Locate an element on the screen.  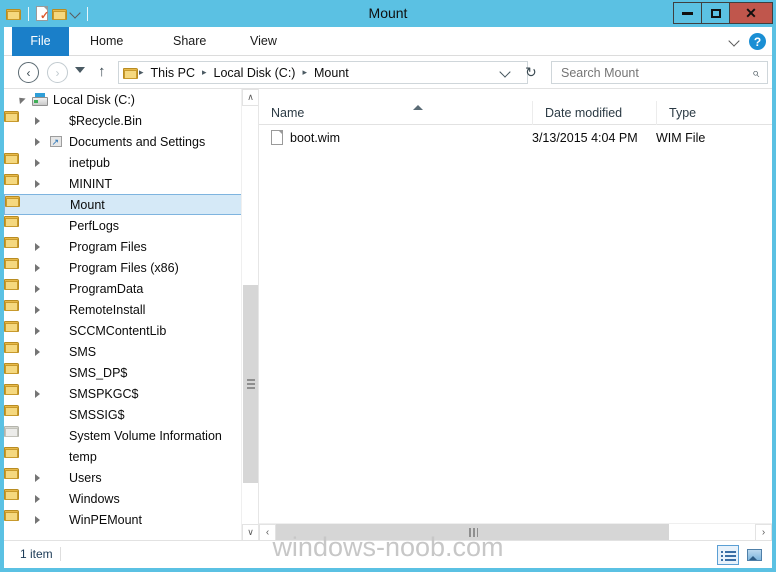
forward-button: › is located at coordinates (57, 72).